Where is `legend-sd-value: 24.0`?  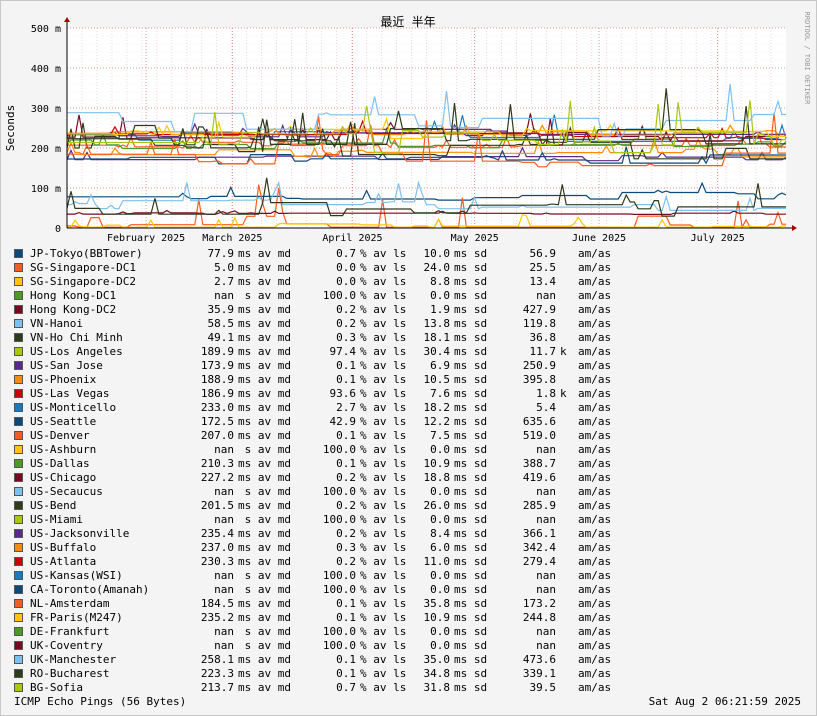 legend-sd-value: 24.0 is located at coordinates (437, 267).